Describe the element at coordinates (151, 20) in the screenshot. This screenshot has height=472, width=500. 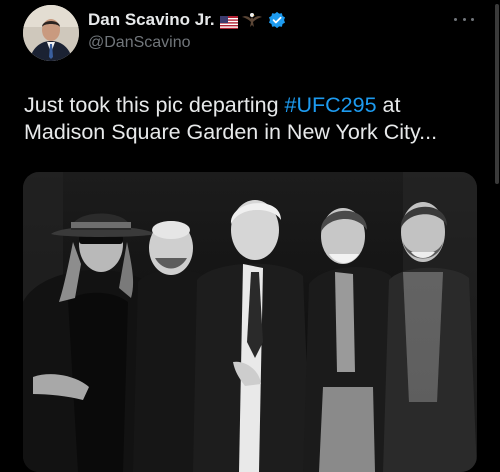
I see `author-display-name: Dan Scavino Jr.` at that location.